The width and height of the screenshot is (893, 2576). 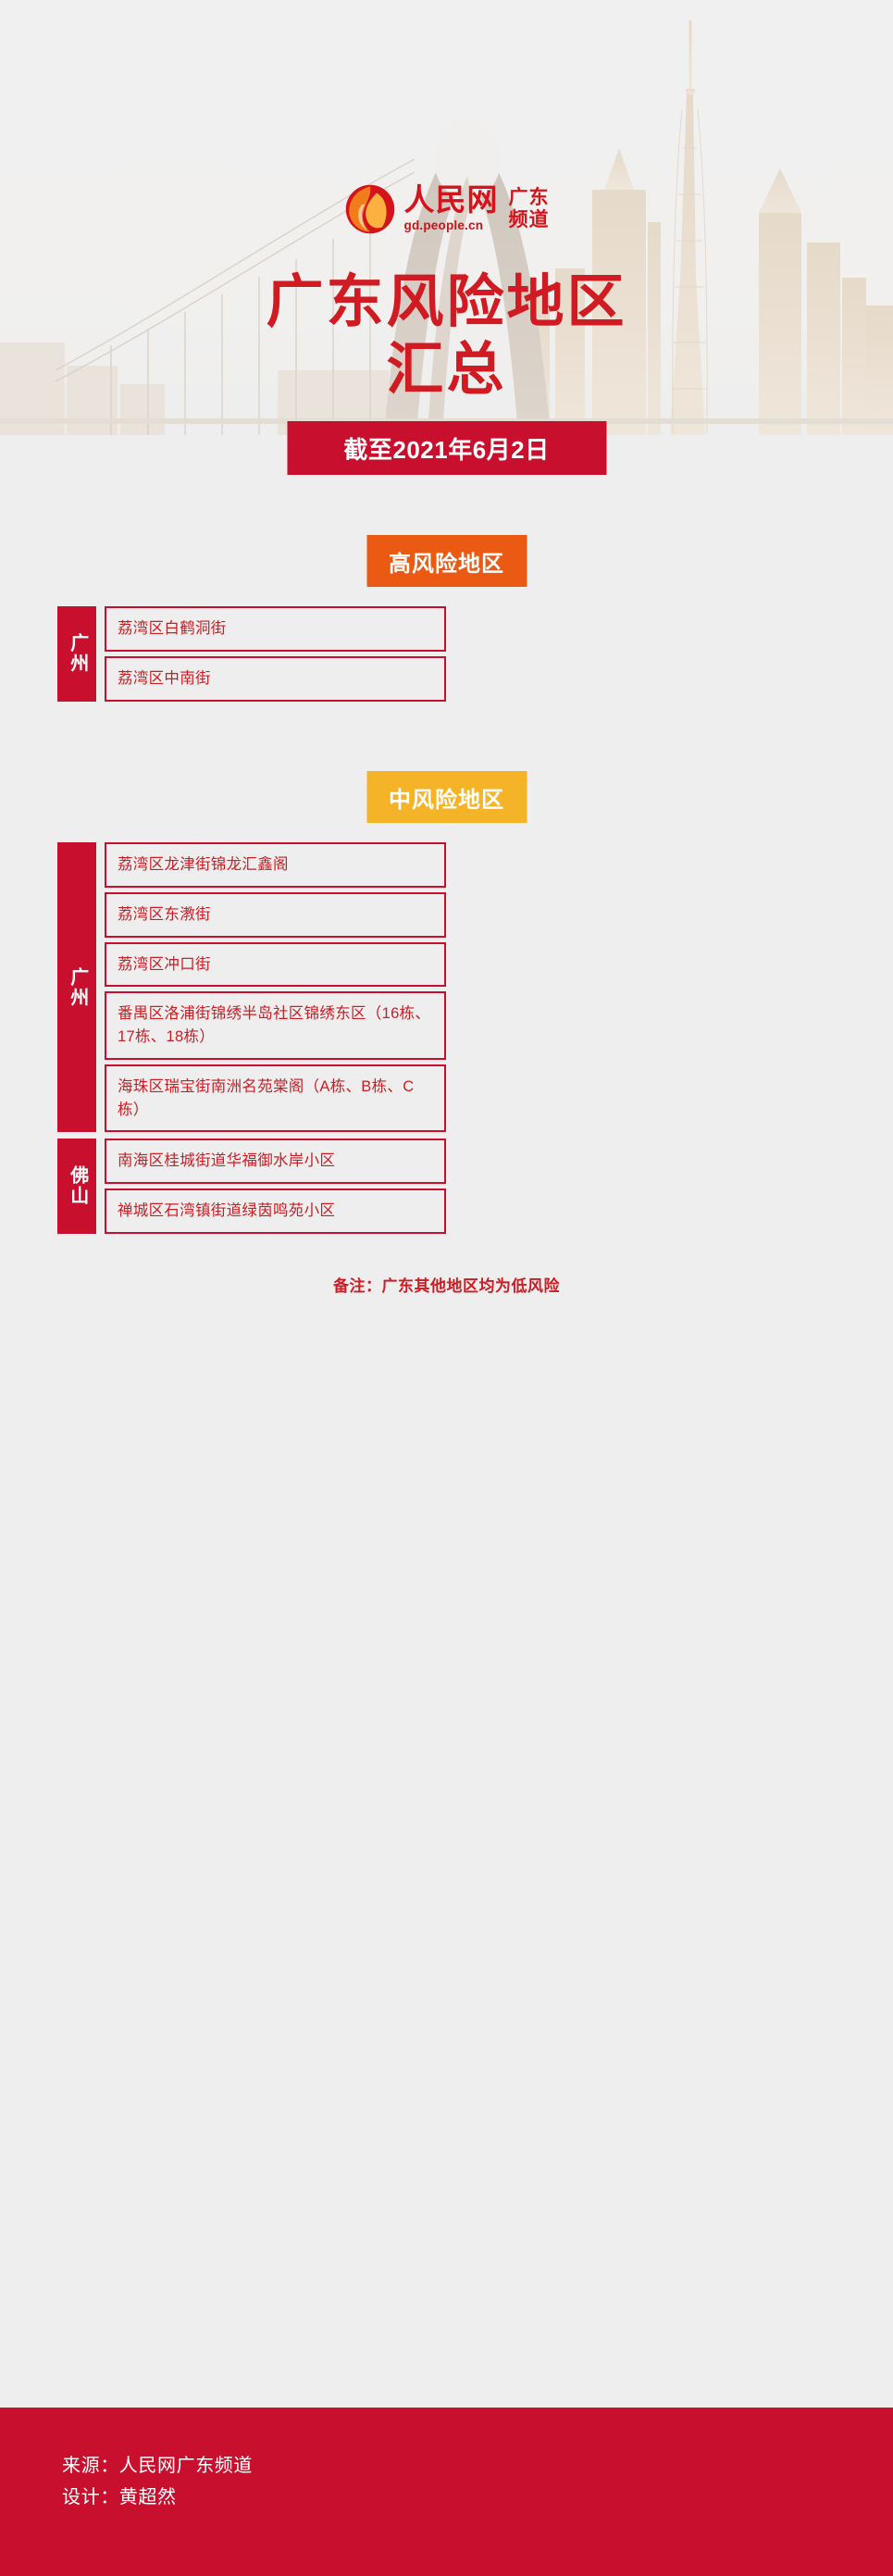 I want to click on brand-name-cn: 人民网, so click(x=451, y=200).